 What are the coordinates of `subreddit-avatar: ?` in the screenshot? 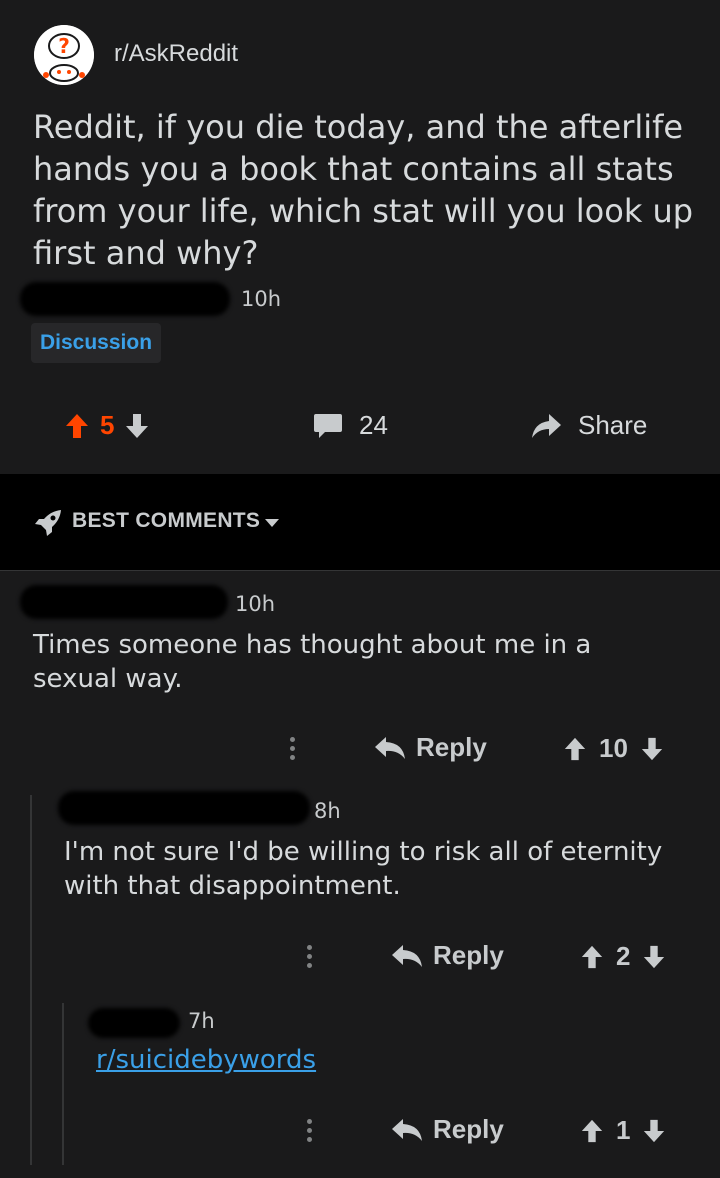 It's located at (64, 55).